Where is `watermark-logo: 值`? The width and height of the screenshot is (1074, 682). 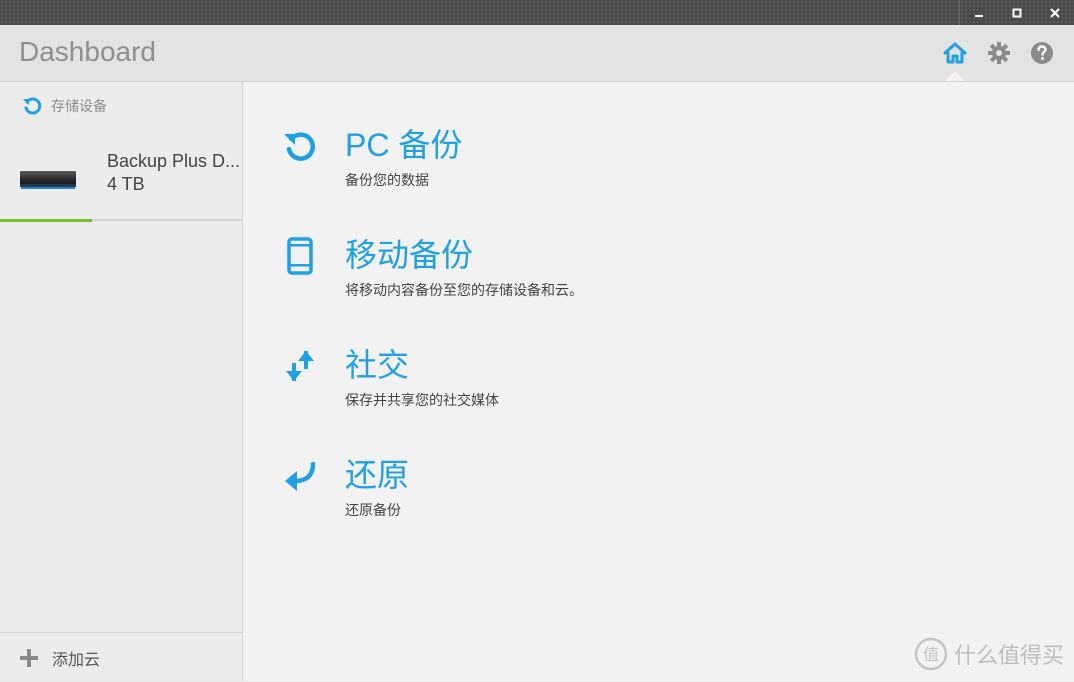 watermark-logo: 值 is located at coordinates (931, 654).